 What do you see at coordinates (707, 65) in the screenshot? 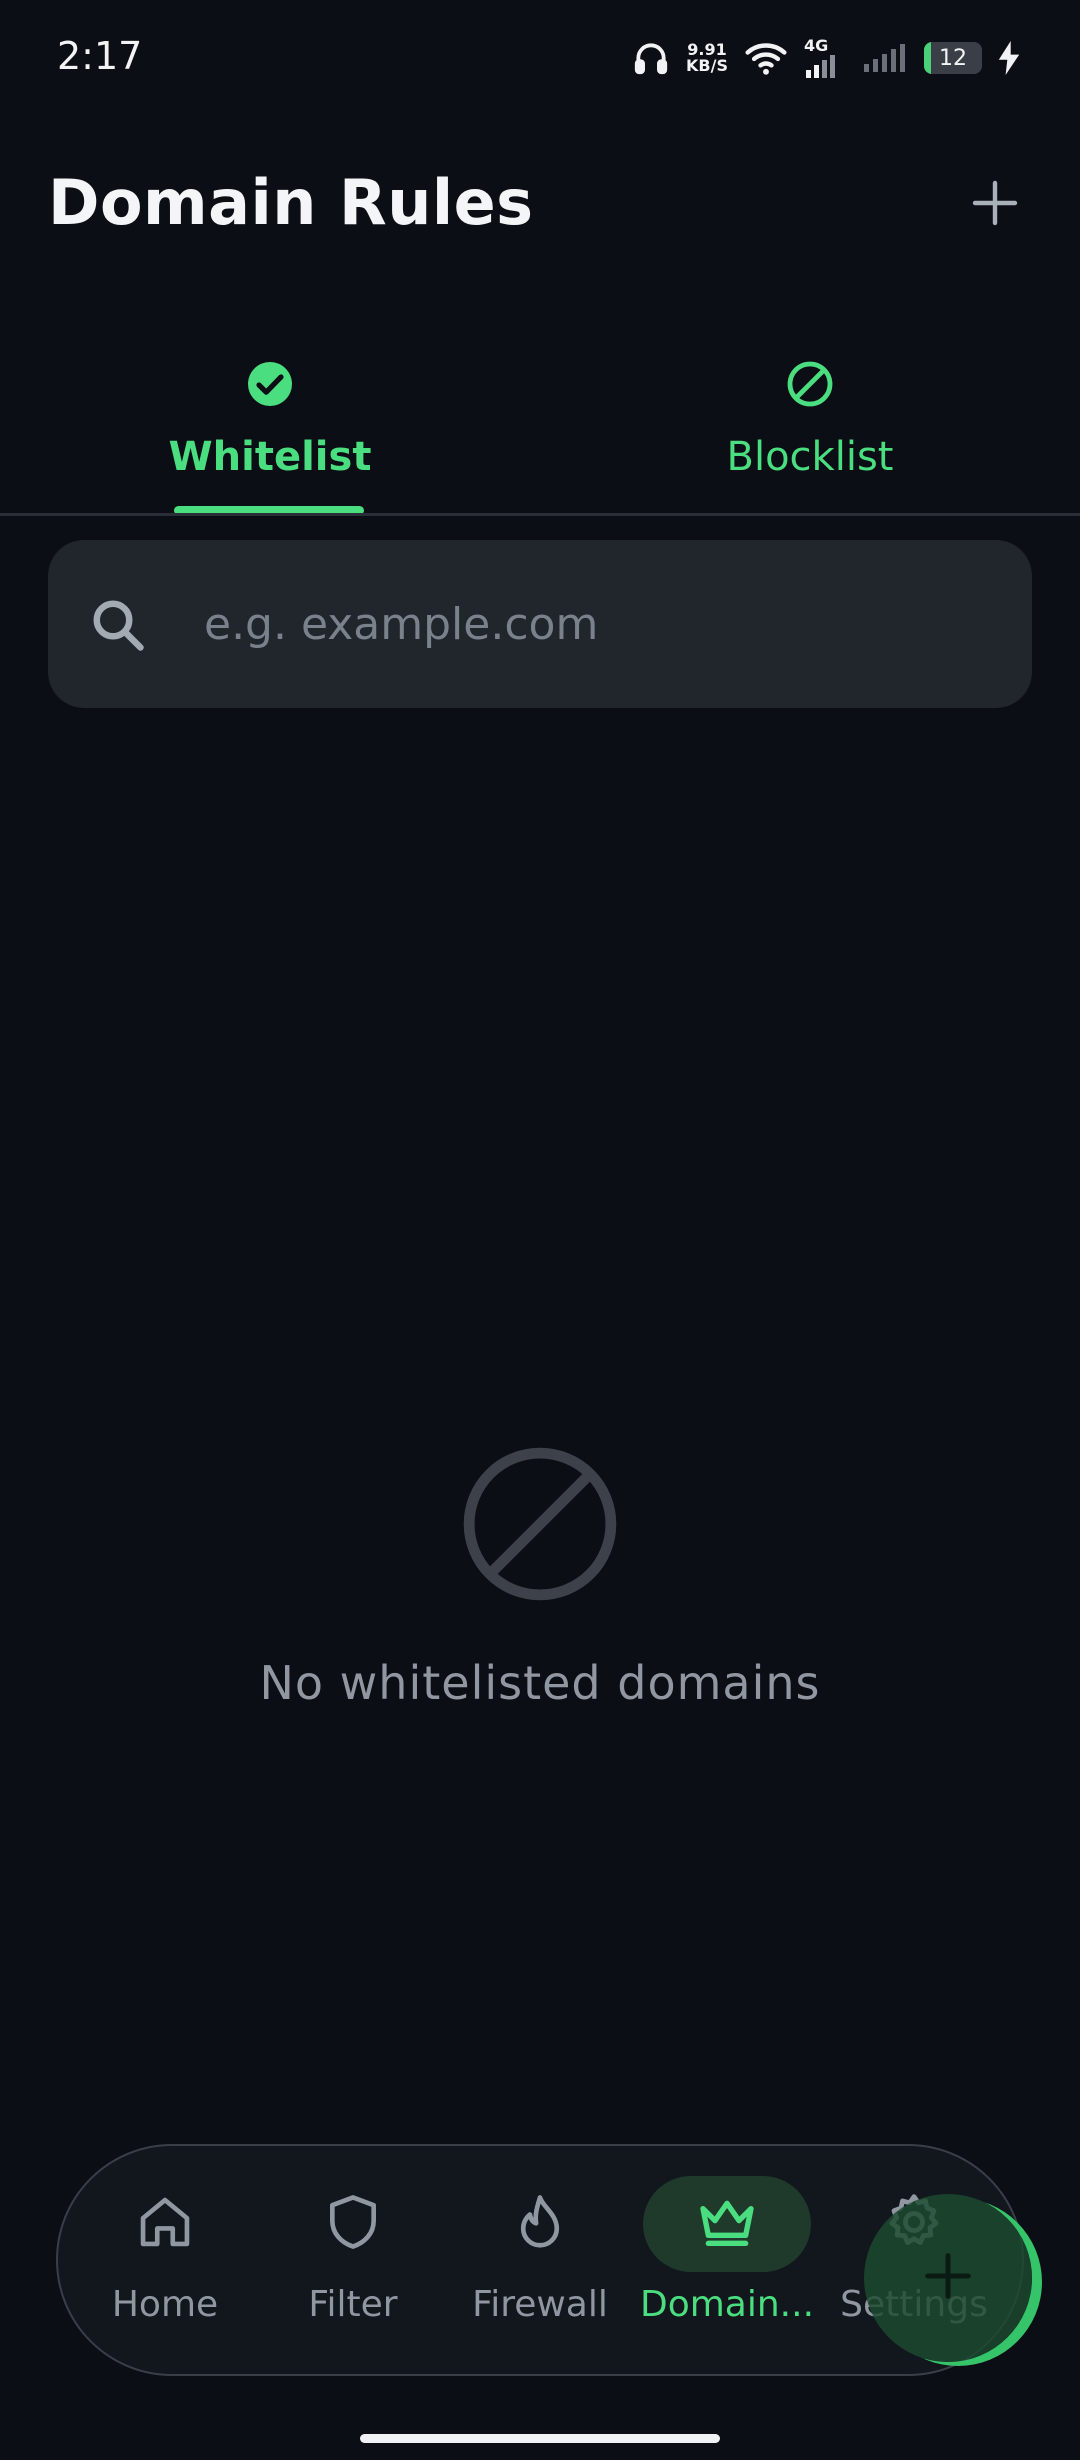
I see `net-speed-unit: KB/S` at bounding box center [707, 65].